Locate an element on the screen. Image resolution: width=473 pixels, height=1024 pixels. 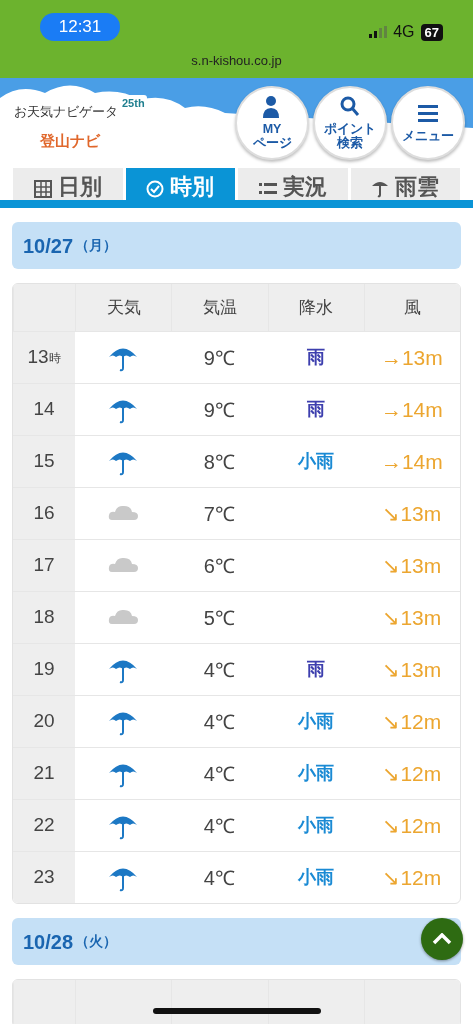
clock-icon is located at coordinates (155, 189).